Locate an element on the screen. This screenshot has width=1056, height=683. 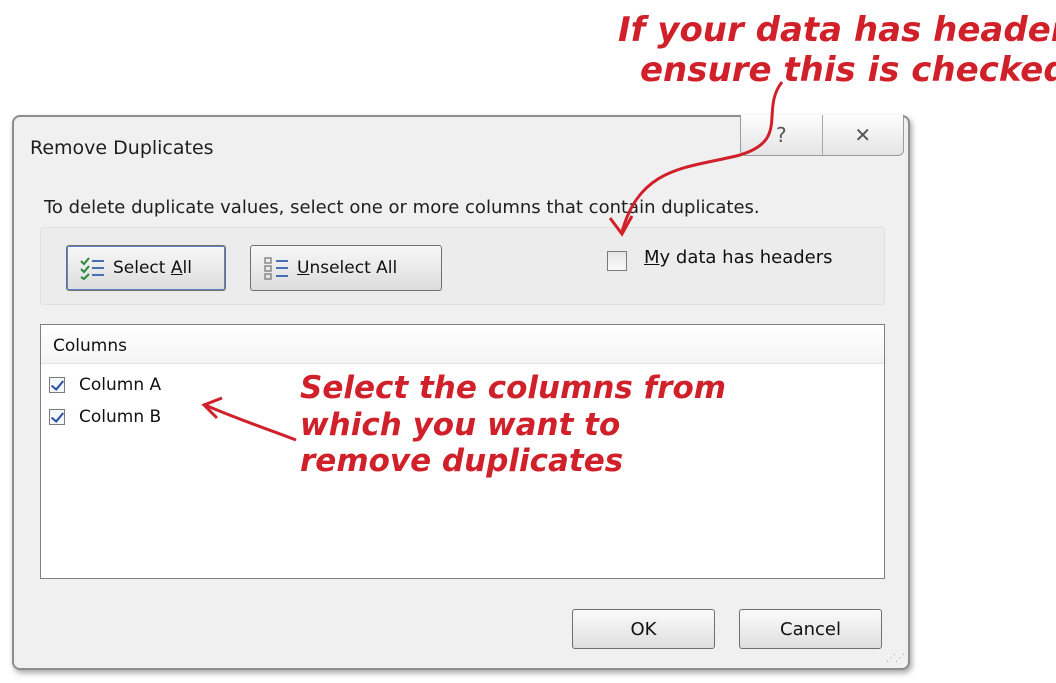
headers-arrowhead is located at coordinates (621, 226).